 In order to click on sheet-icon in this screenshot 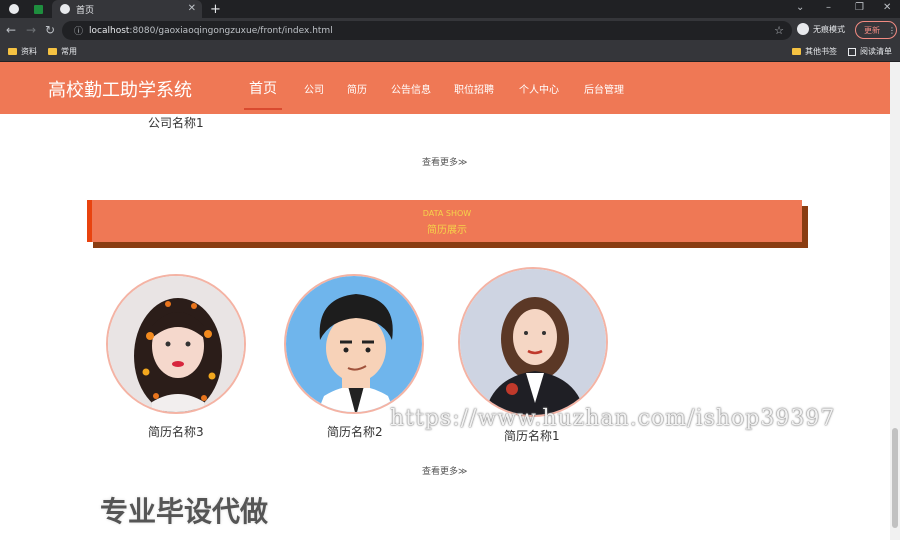, I will do `click(38, 9)`.